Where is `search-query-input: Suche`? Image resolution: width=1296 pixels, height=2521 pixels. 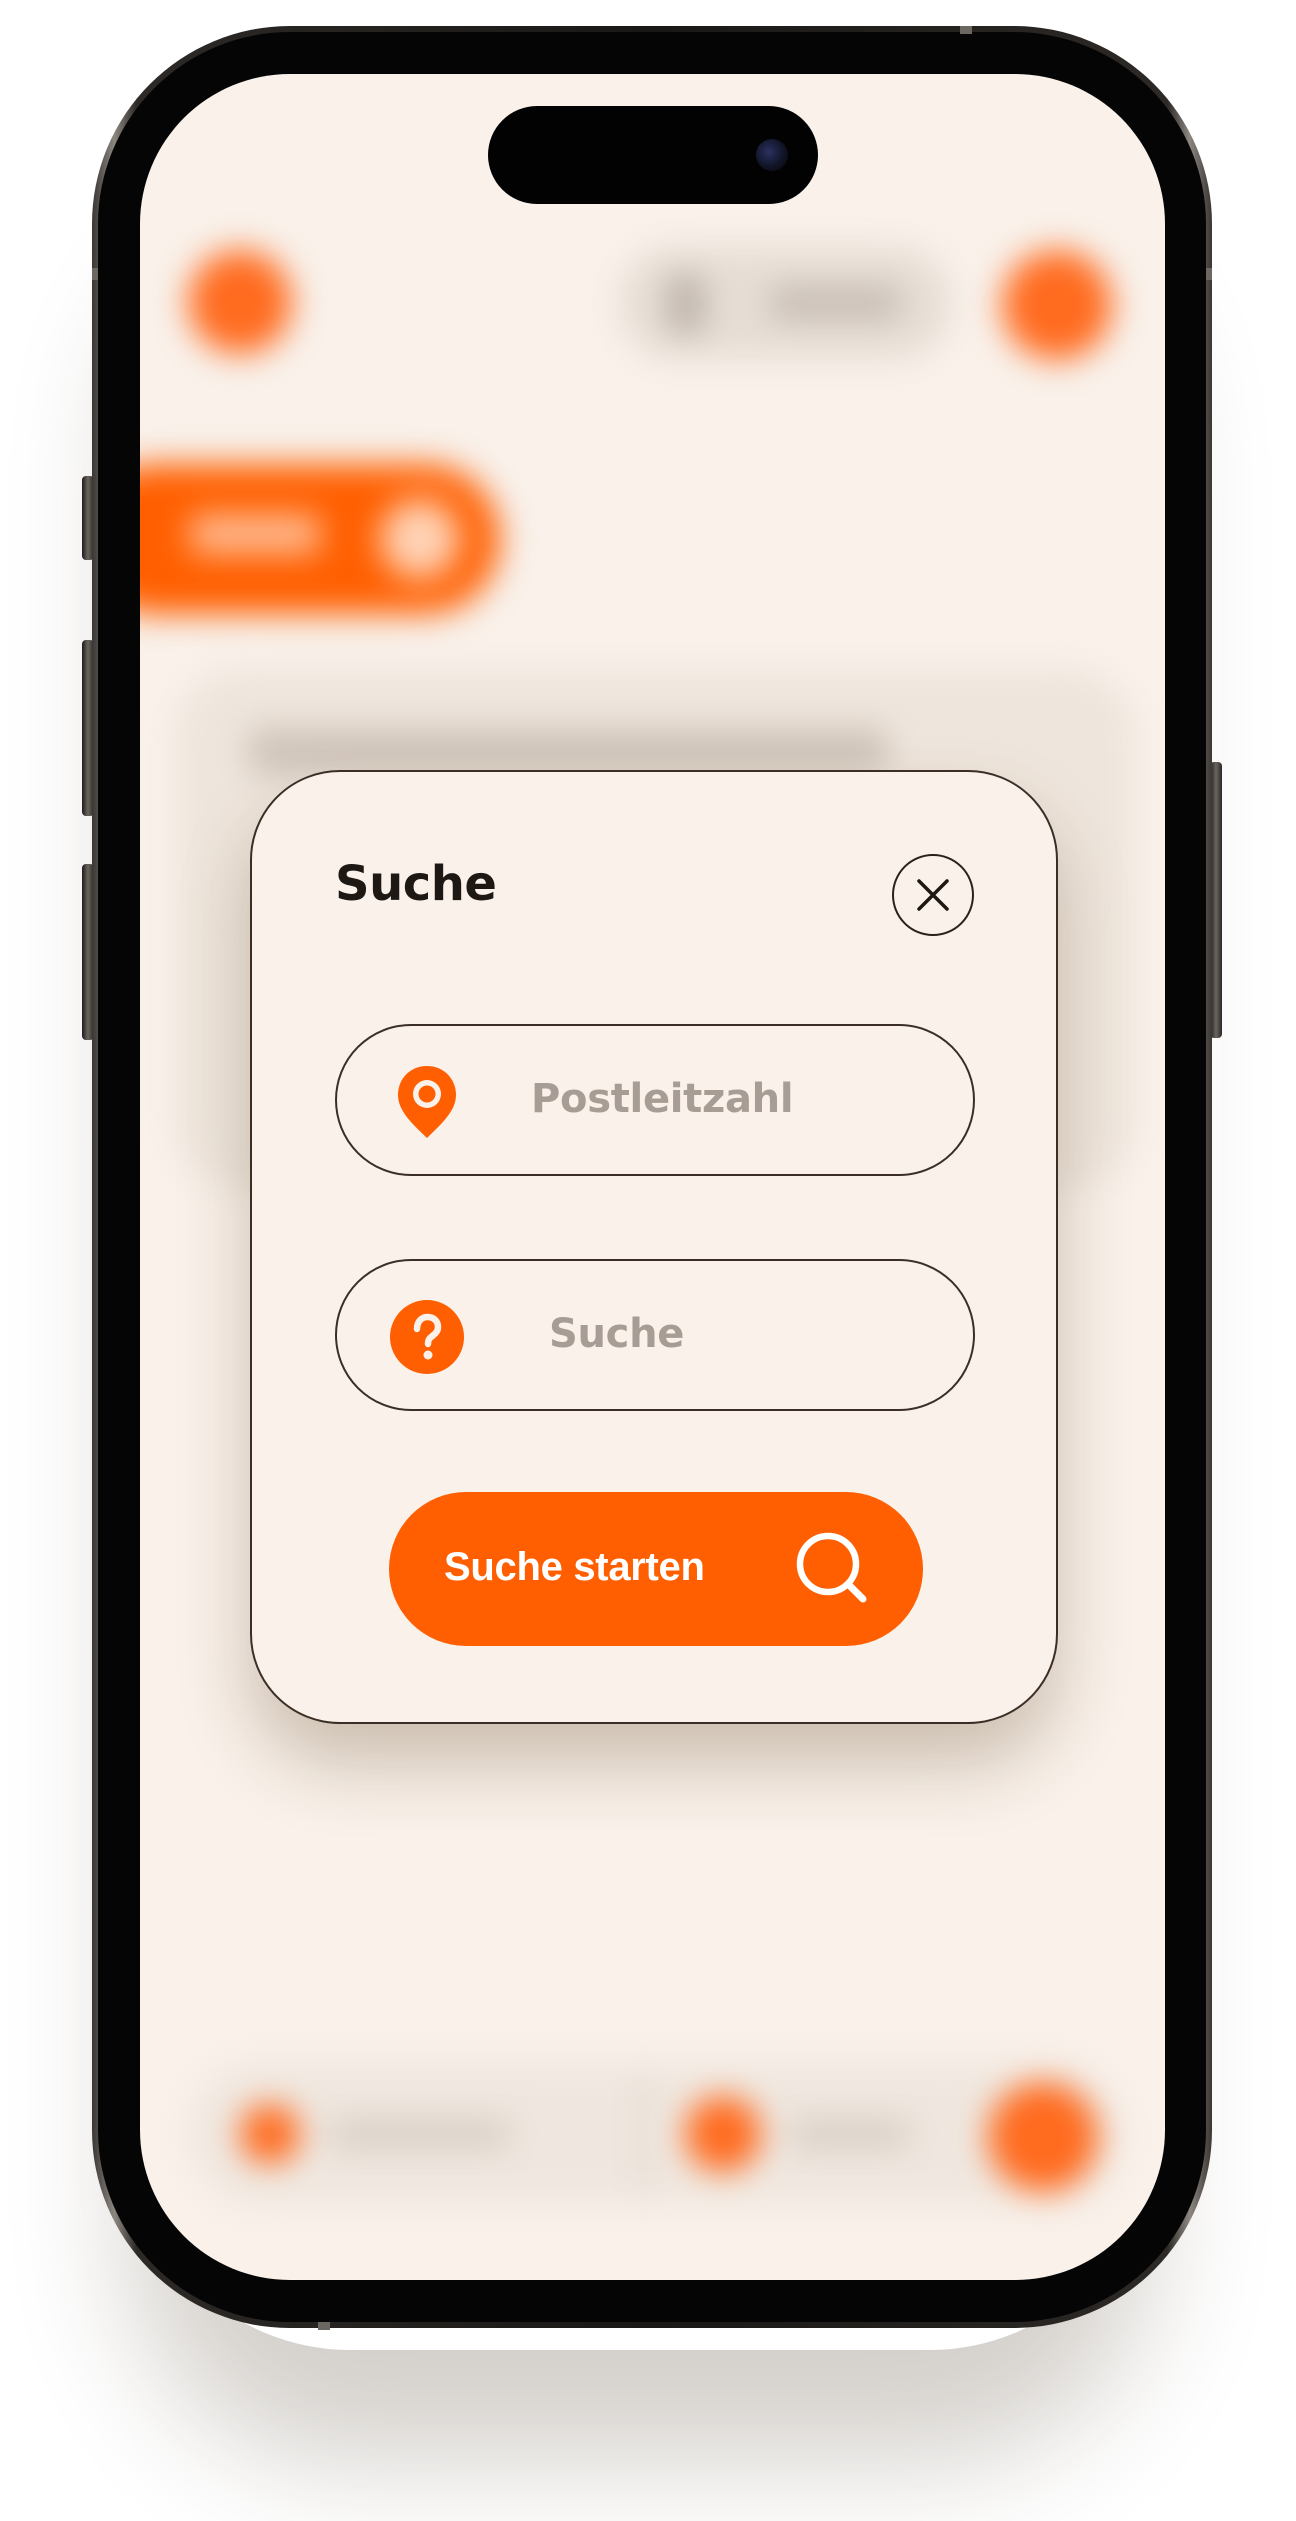
search-query-input: Suche is located at coordinates (655, 1335).